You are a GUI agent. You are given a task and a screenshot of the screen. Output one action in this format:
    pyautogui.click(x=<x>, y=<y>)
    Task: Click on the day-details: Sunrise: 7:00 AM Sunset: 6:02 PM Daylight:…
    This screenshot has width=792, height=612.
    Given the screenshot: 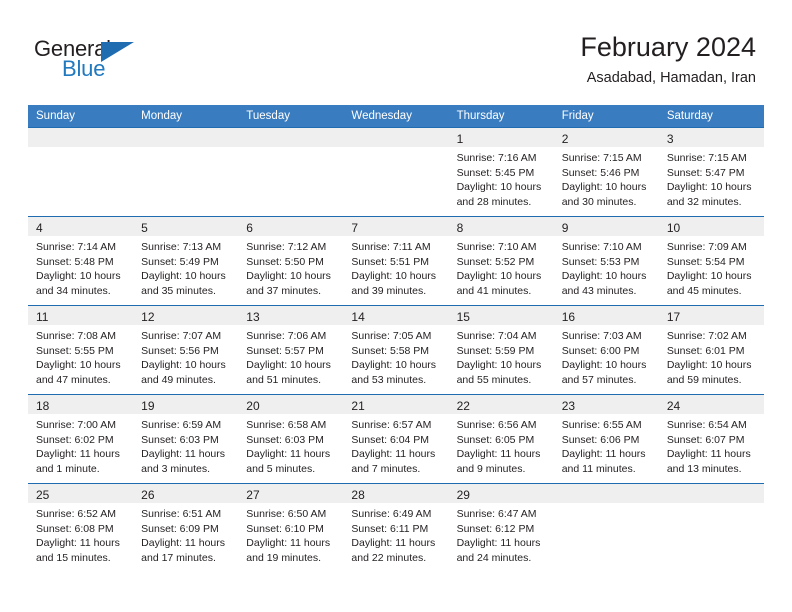 What is the action you would take?
    pyautogui.click(x=80, y=445)
    